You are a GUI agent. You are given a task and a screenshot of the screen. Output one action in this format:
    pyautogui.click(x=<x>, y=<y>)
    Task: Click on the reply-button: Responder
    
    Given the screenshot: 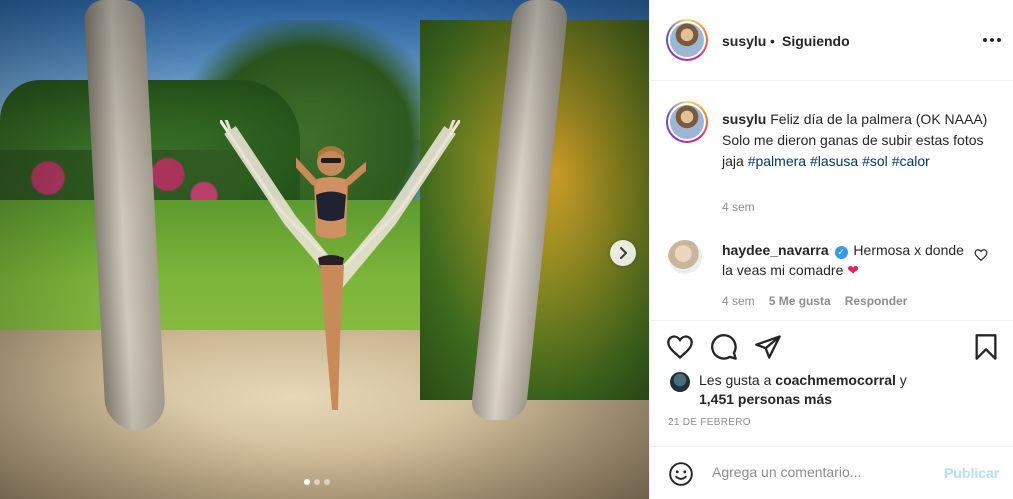 What is the action you would take?
    pyautogui.click(x=876, y=301)
    